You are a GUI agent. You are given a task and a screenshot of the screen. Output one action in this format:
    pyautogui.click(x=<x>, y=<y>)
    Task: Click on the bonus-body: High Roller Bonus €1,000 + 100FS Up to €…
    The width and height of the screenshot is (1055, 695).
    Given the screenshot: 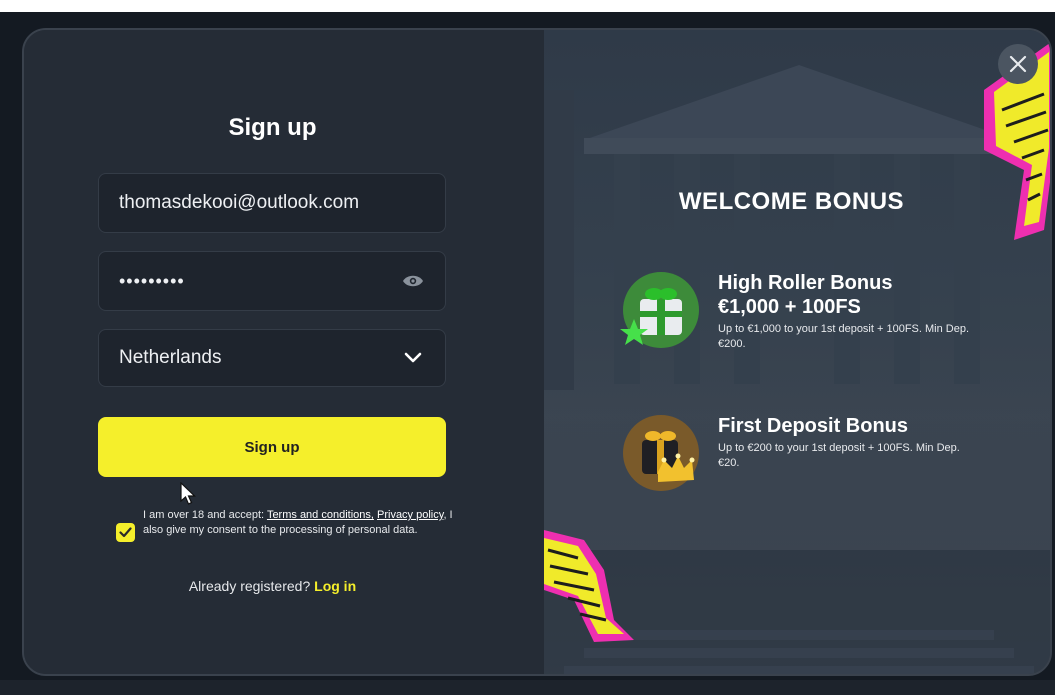 What is the action you would take?
    pyautogui.click(x=848, y=310)
    